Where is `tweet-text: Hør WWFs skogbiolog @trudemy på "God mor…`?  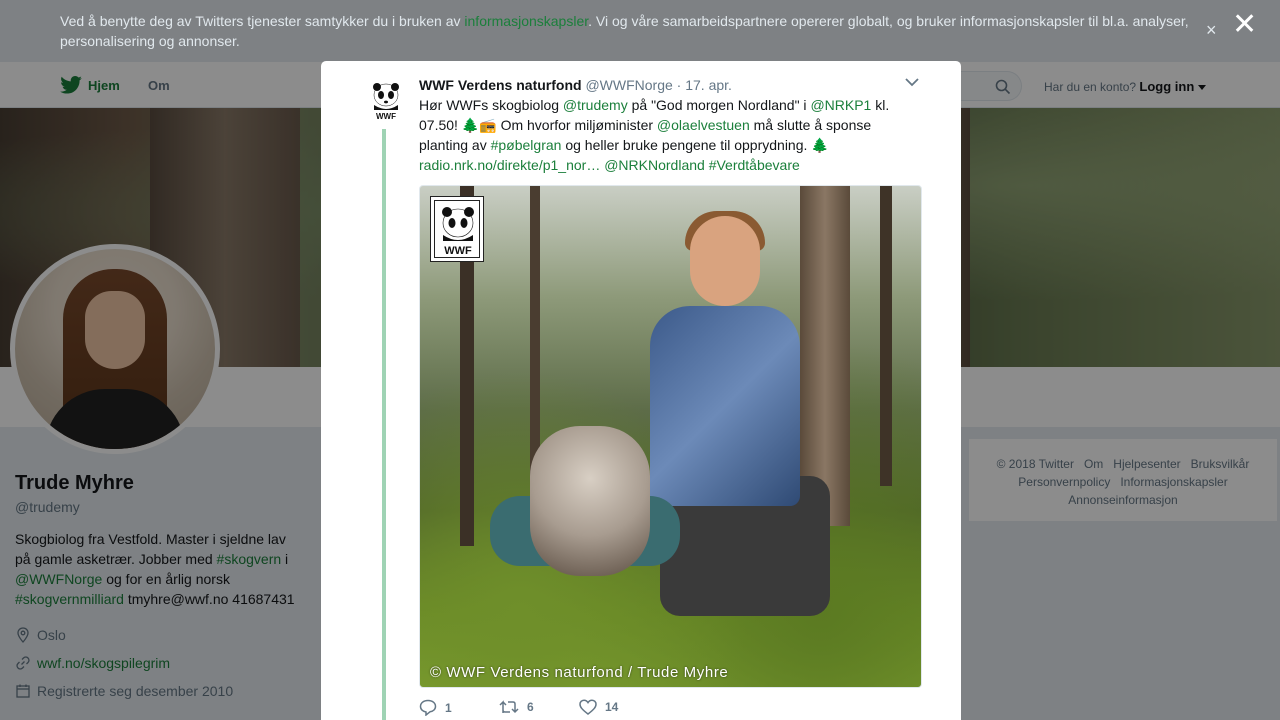 tweet-text: Hør WWFs skogbiolog @trudemy på "God mor… is located at coordinates (664, 135).